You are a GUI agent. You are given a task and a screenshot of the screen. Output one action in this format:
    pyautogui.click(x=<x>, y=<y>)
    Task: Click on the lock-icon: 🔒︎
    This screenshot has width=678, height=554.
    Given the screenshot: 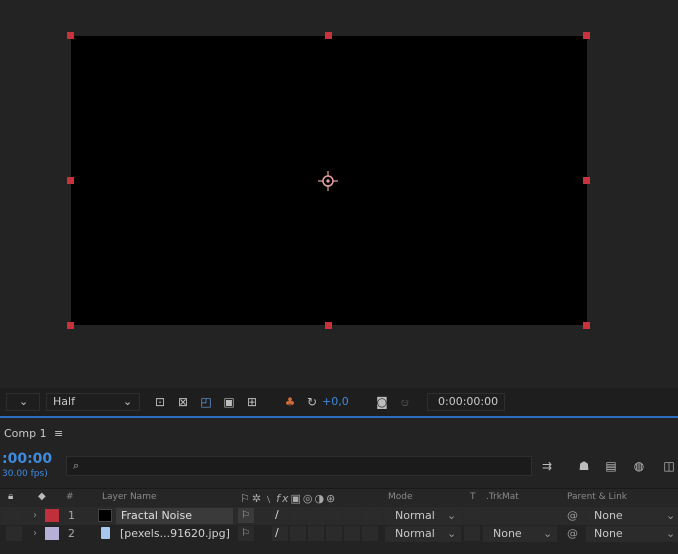 What is the action you would take?
    pyautogui.click(x=10, y=496)
    